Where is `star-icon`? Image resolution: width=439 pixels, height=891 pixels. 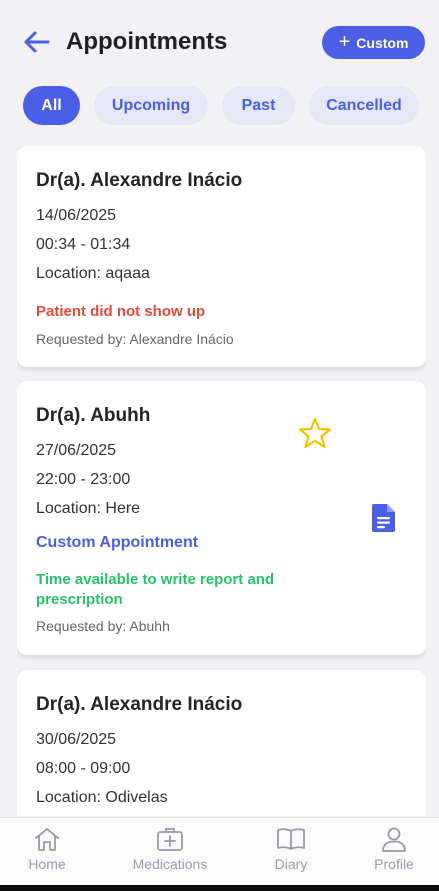
star-icon is located at coordinates (315, 433).